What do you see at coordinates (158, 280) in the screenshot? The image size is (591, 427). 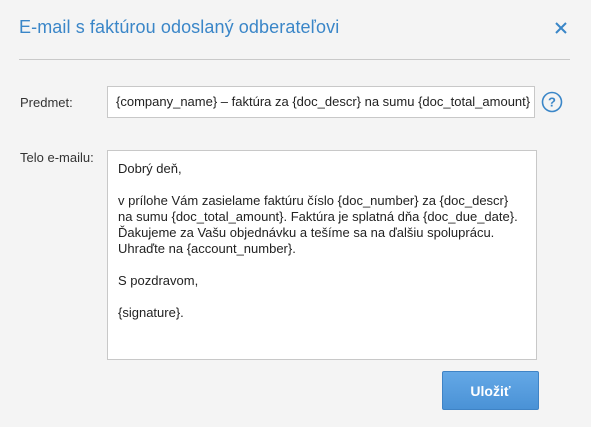 I see `body-line: S pozdravom,` at bounding box center [158, 280].